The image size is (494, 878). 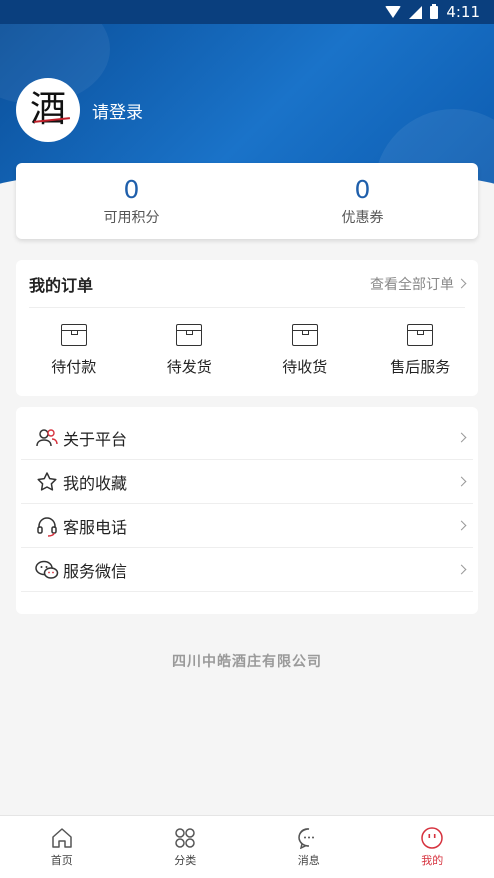 What do you see at coordinates (247, 482) in the screenshot?
I see `menu-item-favorites: 我的收藏` at bounding box center [247, 482].